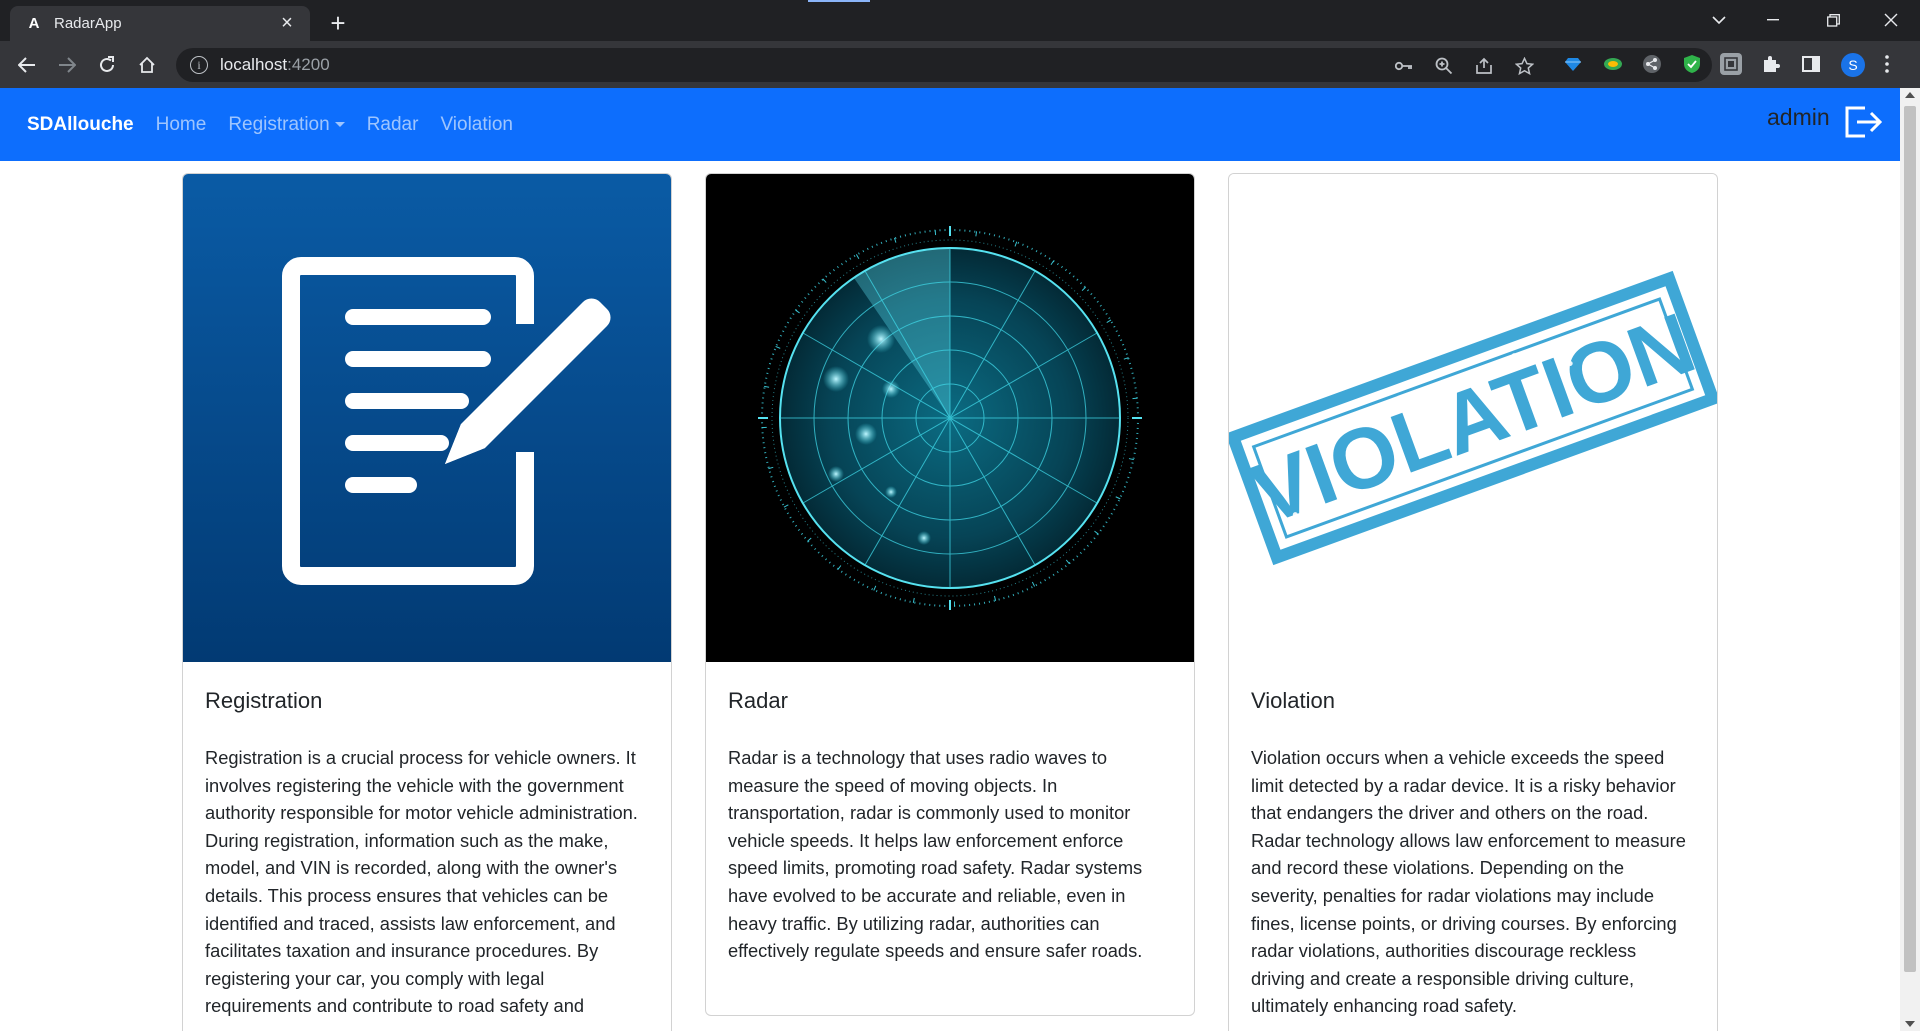 Image resolution: width=1920 pixels, height=1031 pixels. What do you see at coordinates (1811, 64) in the screenshot?
I see `side-panel-icon` at bounding box center [1811, 64].